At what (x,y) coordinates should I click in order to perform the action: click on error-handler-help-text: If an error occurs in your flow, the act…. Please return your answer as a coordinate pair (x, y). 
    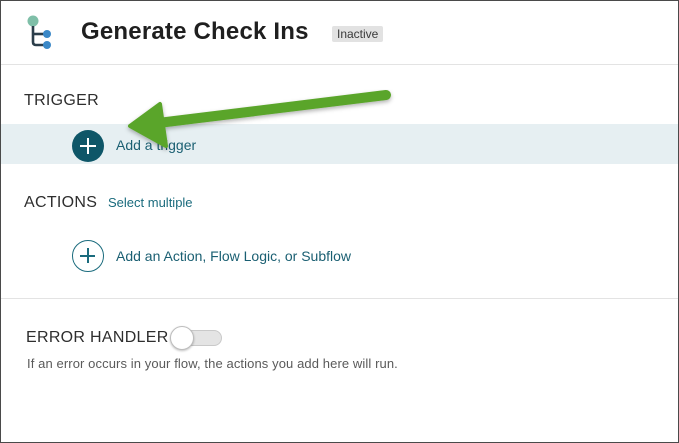
    Looking at the image, I should click on (212, 363).